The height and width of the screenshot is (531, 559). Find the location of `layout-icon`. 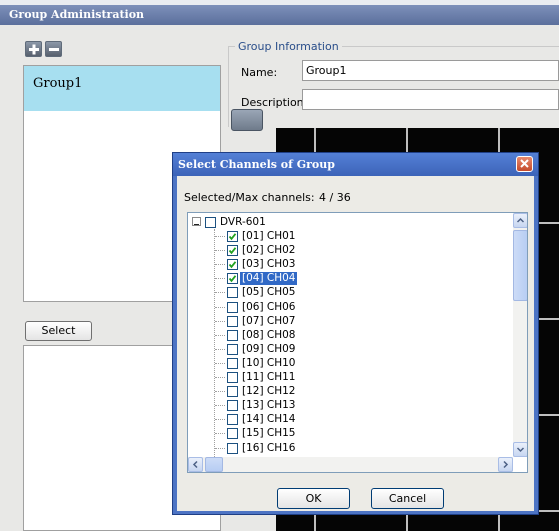

layout-icon is located at coordinates (247, 120).